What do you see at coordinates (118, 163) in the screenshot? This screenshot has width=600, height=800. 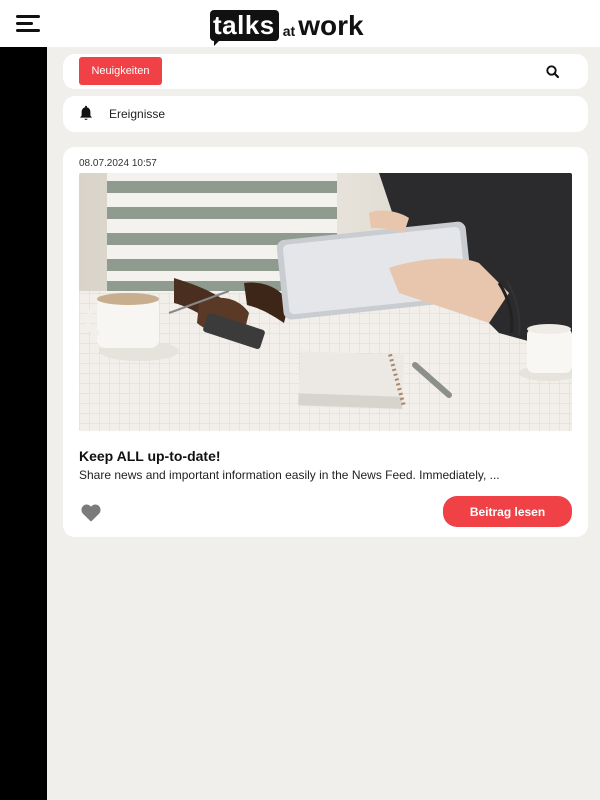 I see `post-date: 08.07.2024 10:57` at bounding box center [118, 163].